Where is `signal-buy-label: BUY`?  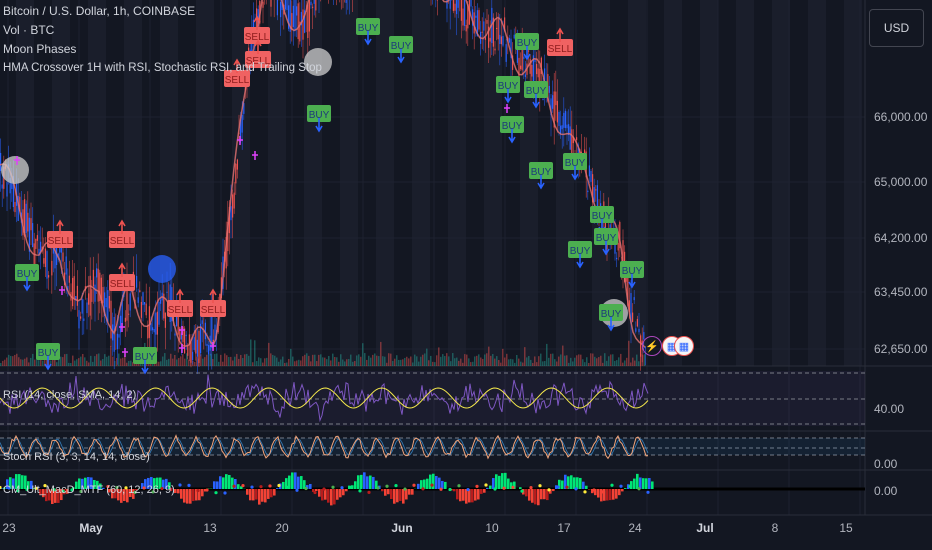
signal-buy-label: BUY is located at coordinates (145, 361).